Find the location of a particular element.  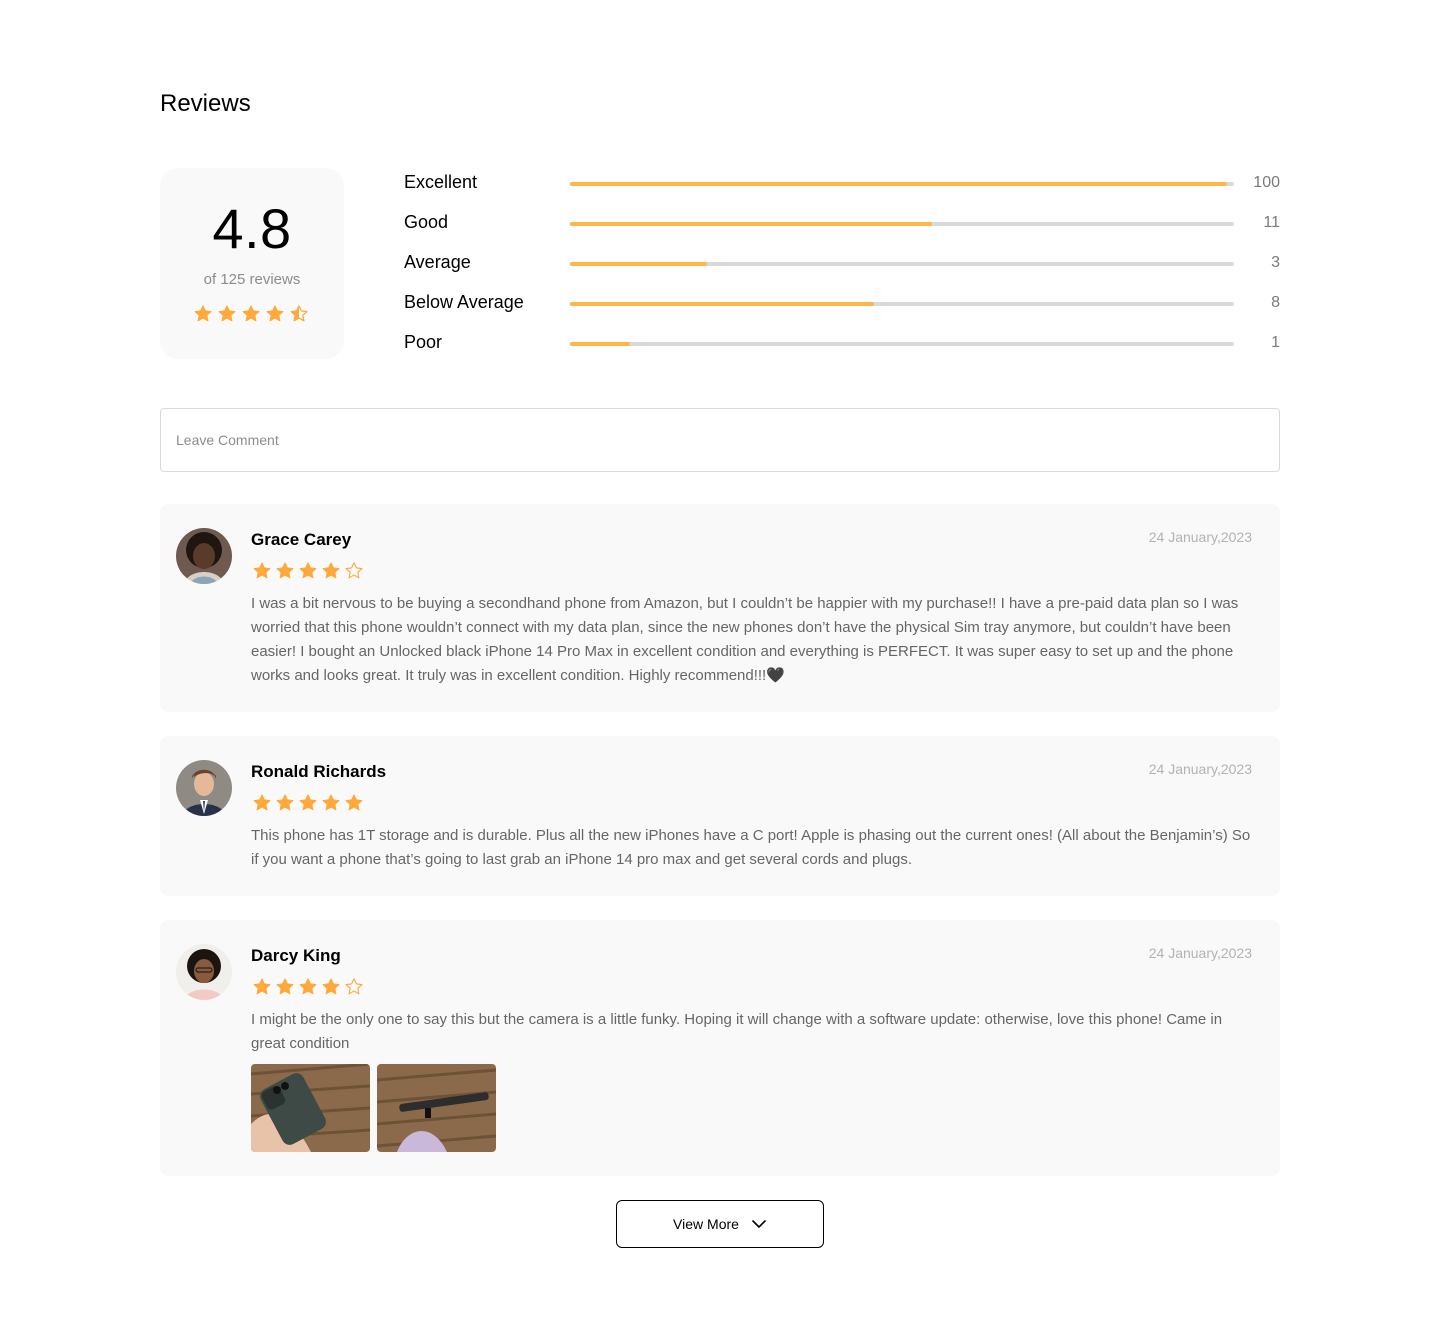

leave-comment-input is located at coordinates (720, 440).